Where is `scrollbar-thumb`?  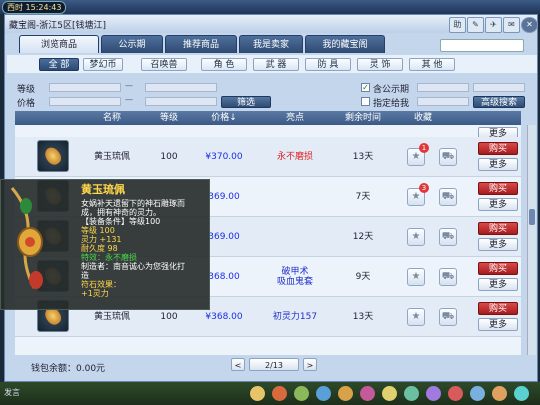 scrollbar-thumb is located at coordinates (532, 217).